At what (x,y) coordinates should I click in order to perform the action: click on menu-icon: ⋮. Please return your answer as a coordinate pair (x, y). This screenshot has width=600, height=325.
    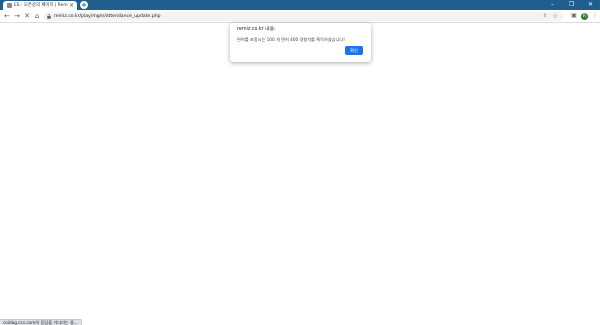
    Looking at the image, I should click on (595, 16).